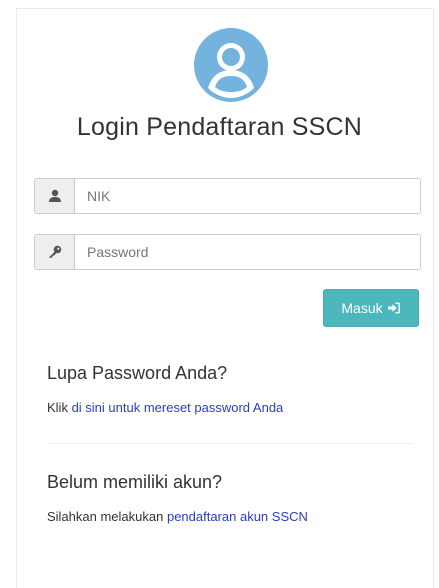 This screenshot has height=588, width=439. Describe the element at coordinates (231, 65) in the screenshot. I see `user-avatar-icon` at that location.